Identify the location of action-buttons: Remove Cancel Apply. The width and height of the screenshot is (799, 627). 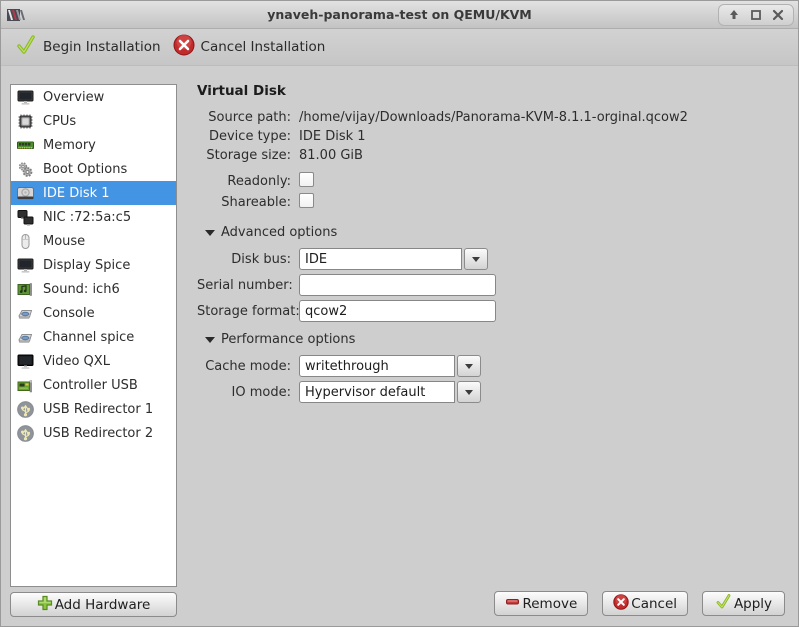
(639, 603).